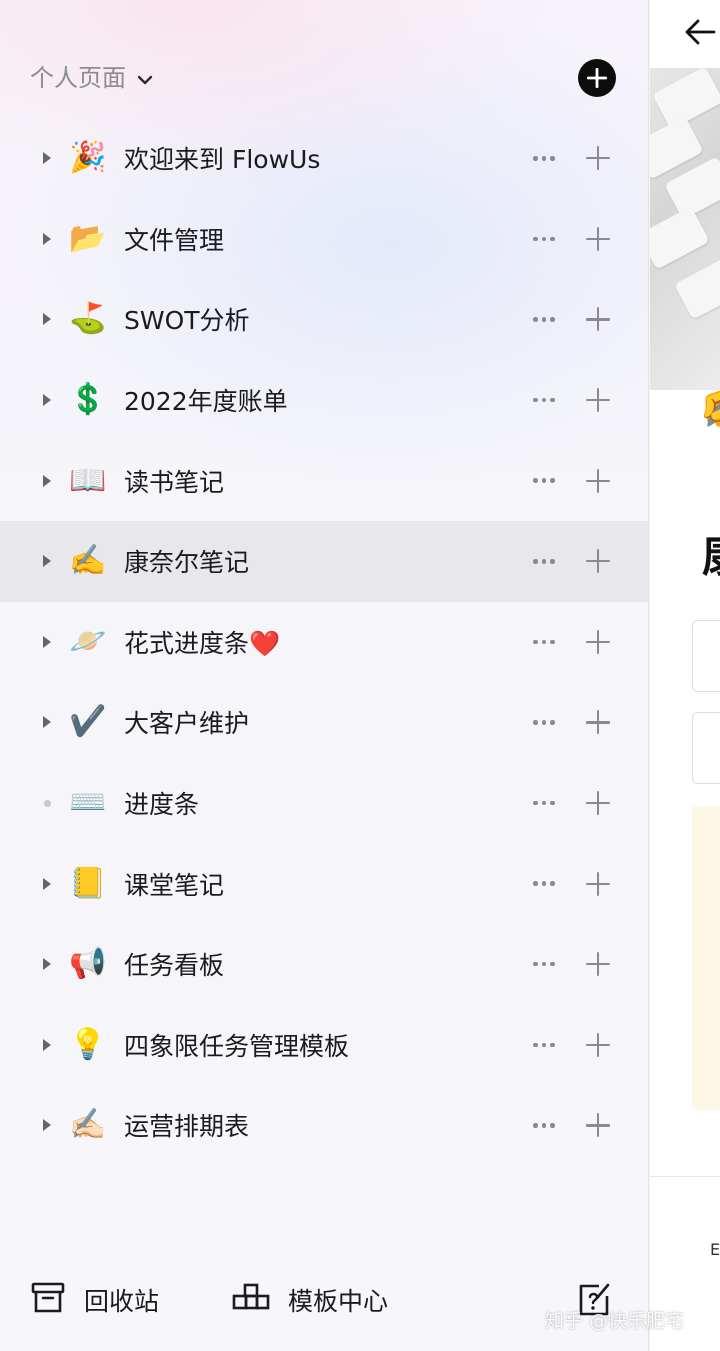 The image size is (720, 1351). I want to click on section-header: 个人页面, so click(92, 75).